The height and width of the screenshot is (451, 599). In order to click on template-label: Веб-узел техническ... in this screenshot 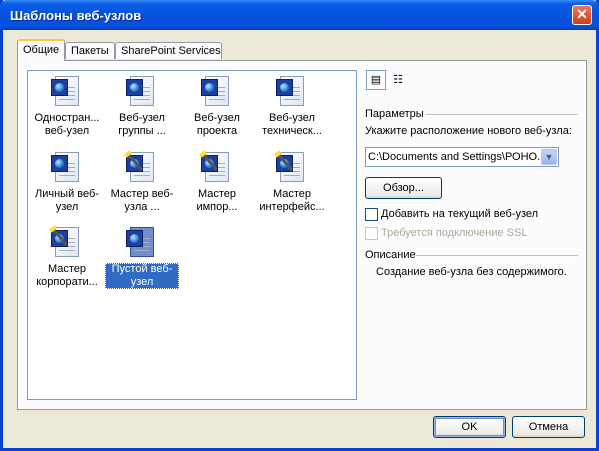, I will do `click(292, 124)`.